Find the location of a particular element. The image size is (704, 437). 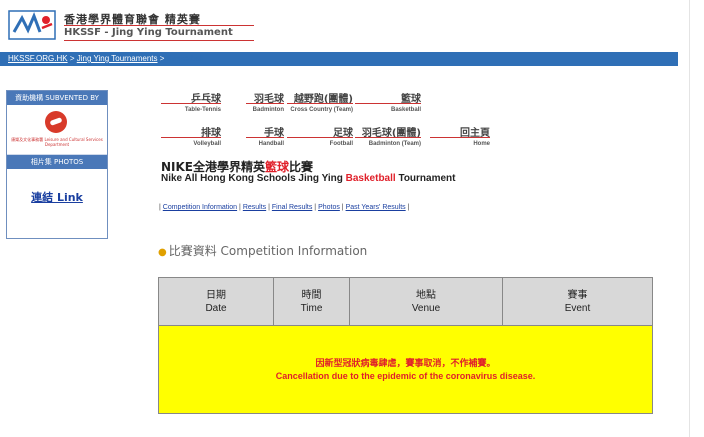

header-venue-zh: 地點 is located at coordinates (426, 295).